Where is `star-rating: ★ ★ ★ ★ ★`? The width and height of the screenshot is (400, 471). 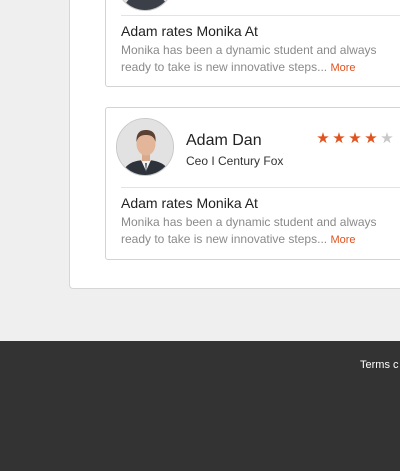 star-rating: ★ ★ ★ ★ ★ is located at coordinates (355, 138).